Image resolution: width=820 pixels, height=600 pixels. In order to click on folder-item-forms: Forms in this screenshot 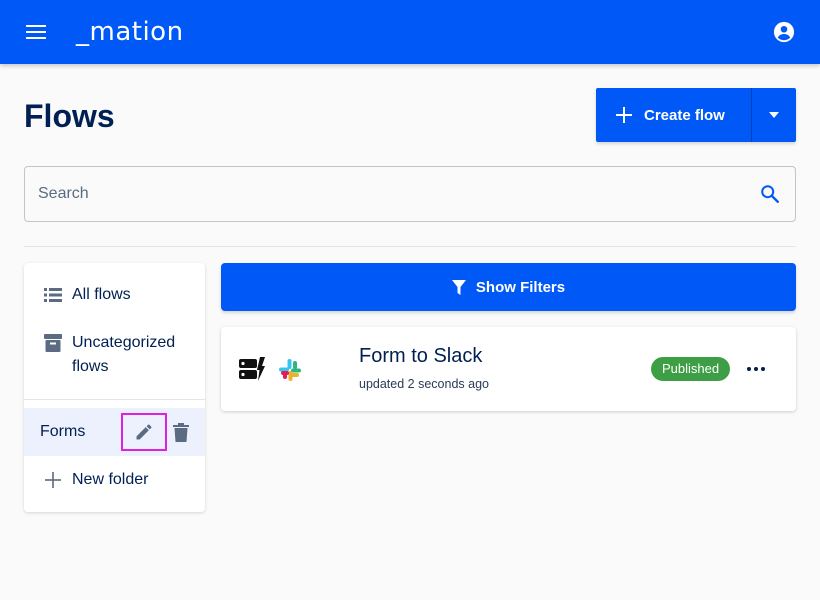, I will do `click(114, 432)`.